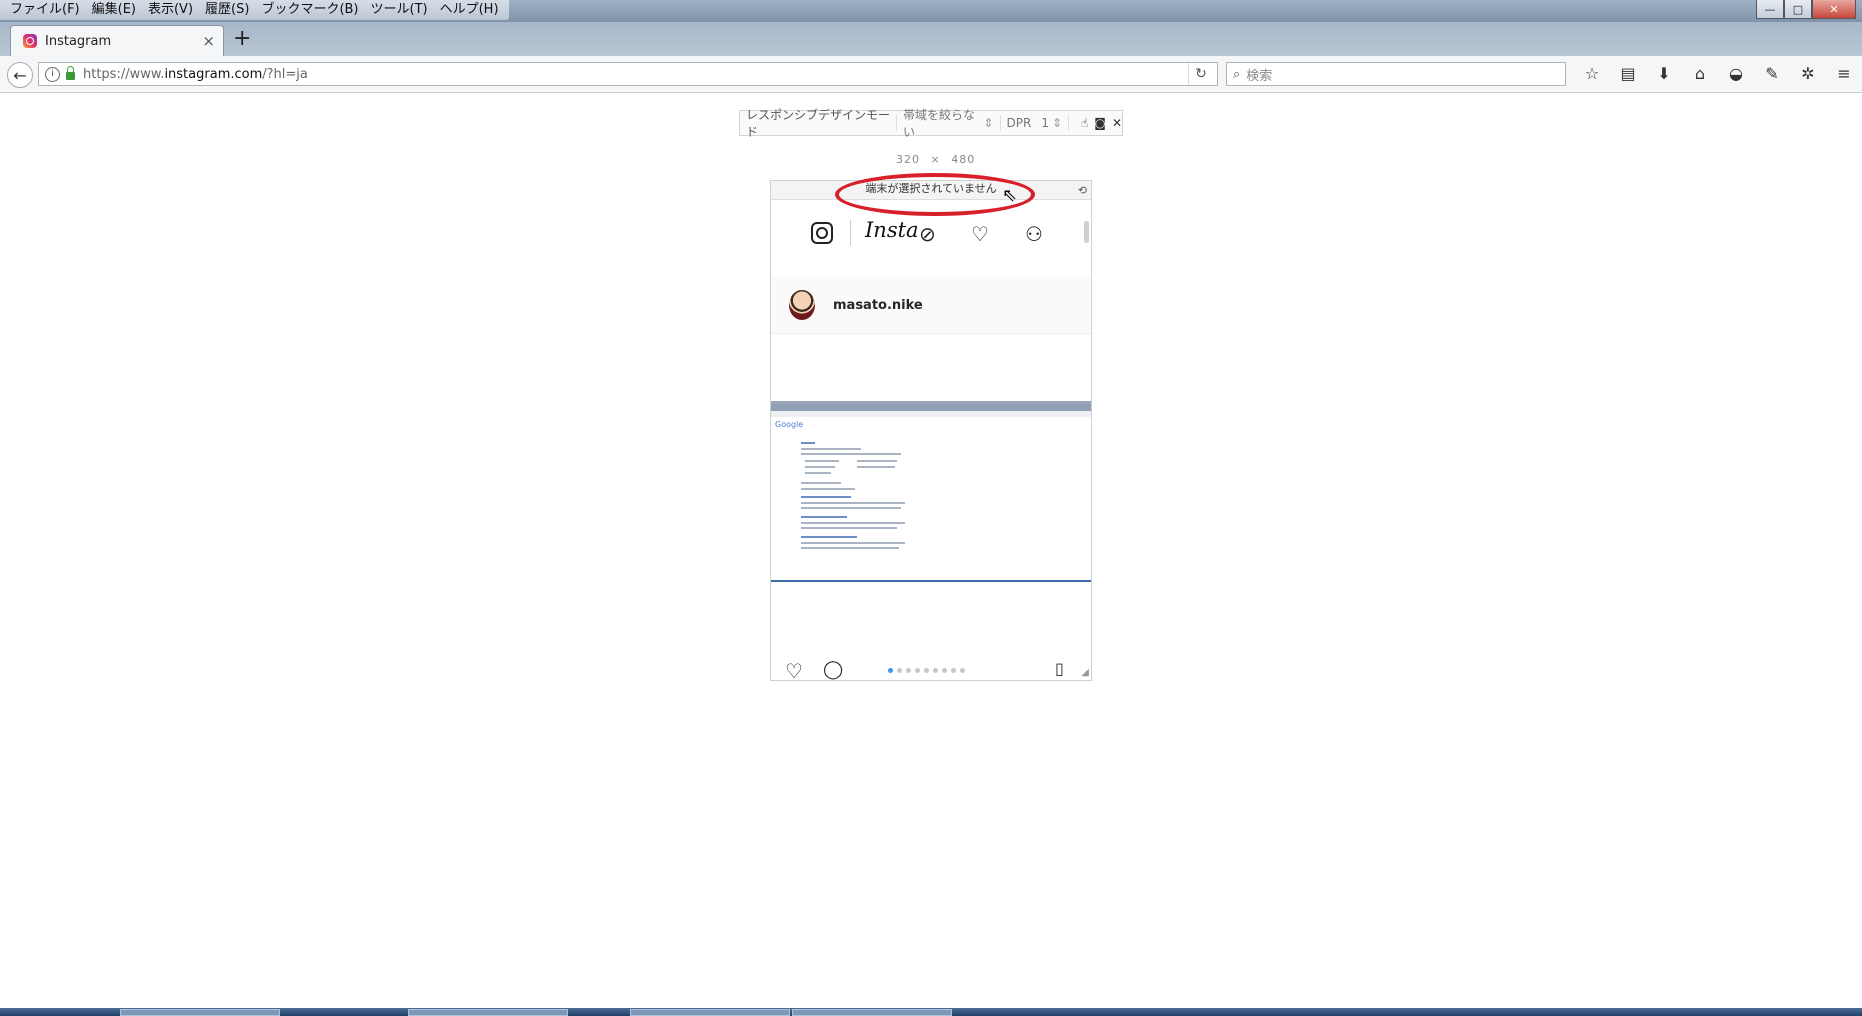 The width and height of the screenshot is (1862, 1016). What do you see at coordinates (931, 39) in the screenshot?
I see `tab-strip: Instagram ×` at bounding box center [931, 39].